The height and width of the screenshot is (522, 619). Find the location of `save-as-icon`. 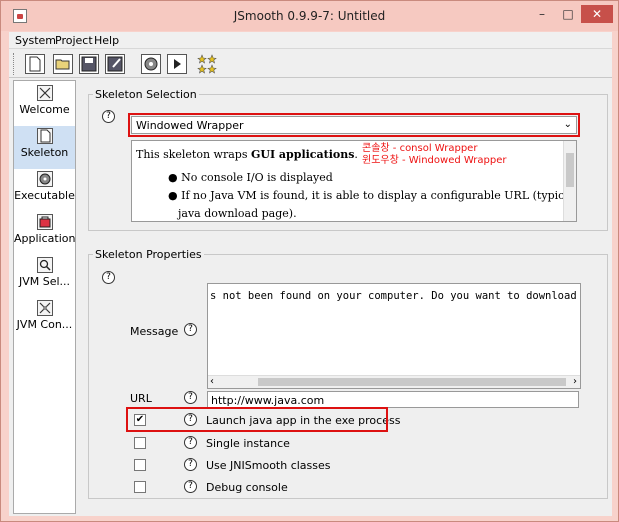

save-as-icon is located at coordinates (115, 64).